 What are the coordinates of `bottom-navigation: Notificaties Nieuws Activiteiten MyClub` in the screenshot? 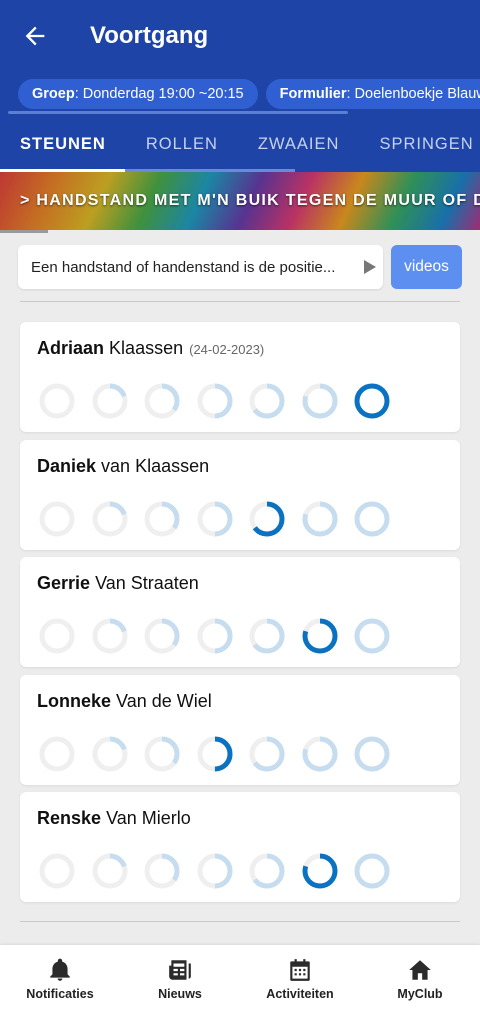 It's located at (240, 979).